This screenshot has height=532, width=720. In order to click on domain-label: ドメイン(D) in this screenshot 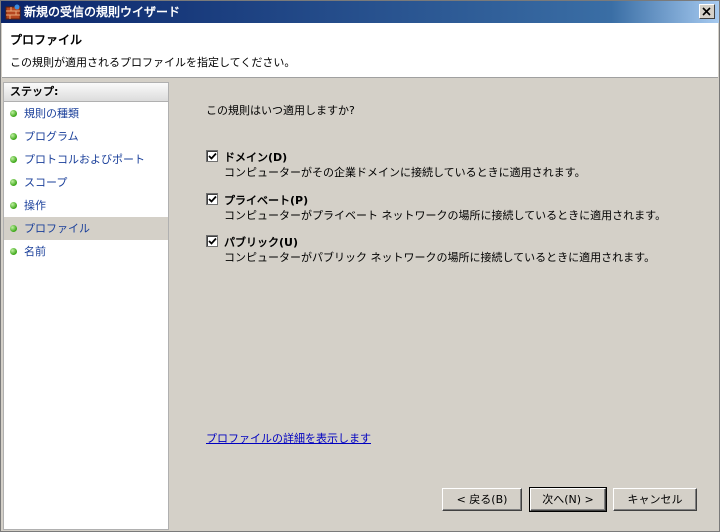, I will do `click(255, 157)`.